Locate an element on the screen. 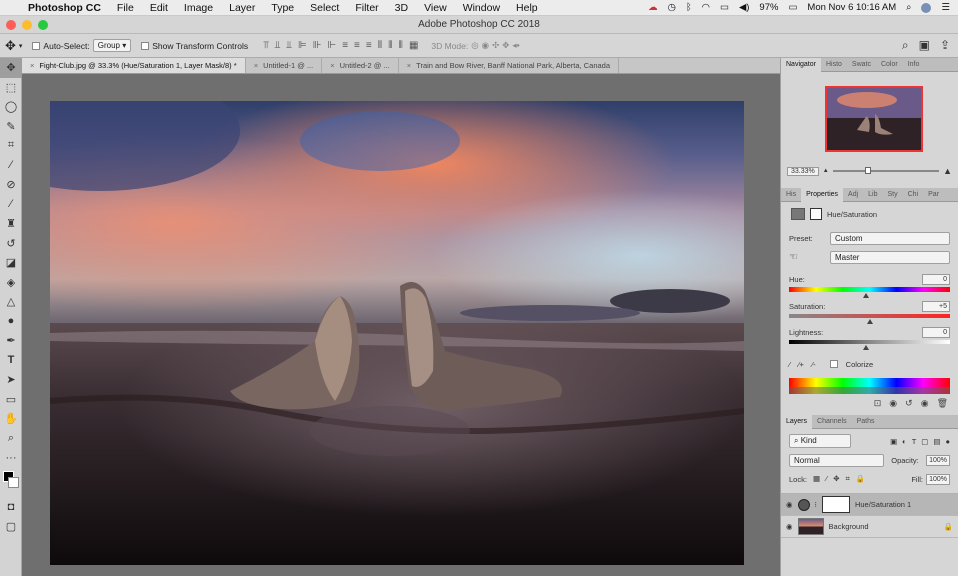  menu-file: File is located at coordinates (125, 8).